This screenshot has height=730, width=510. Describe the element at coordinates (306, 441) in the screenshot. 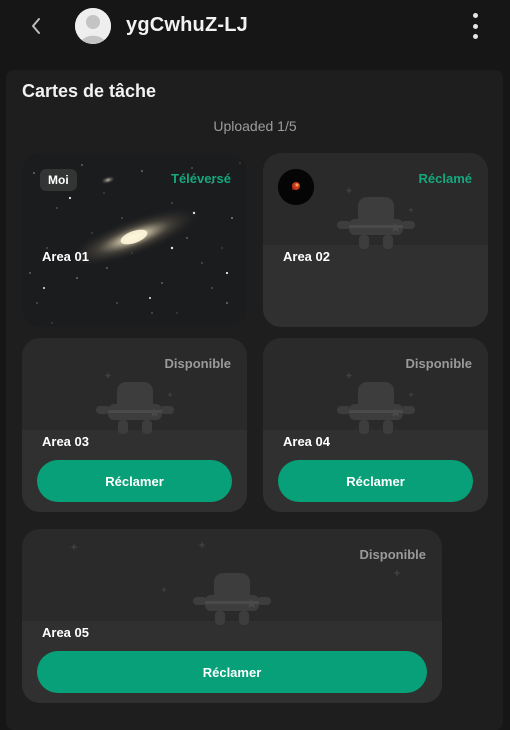

I see `area-label: Area 04` at that location.